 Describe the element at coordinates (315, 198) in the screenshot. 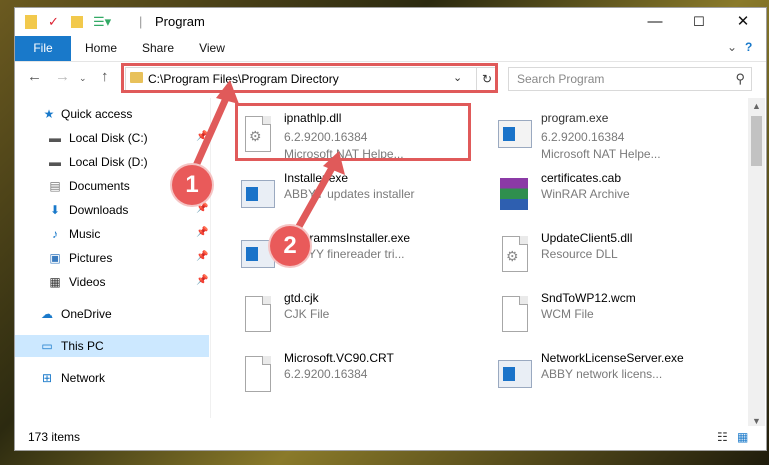

I see `arrow-2-shaft` at that location.